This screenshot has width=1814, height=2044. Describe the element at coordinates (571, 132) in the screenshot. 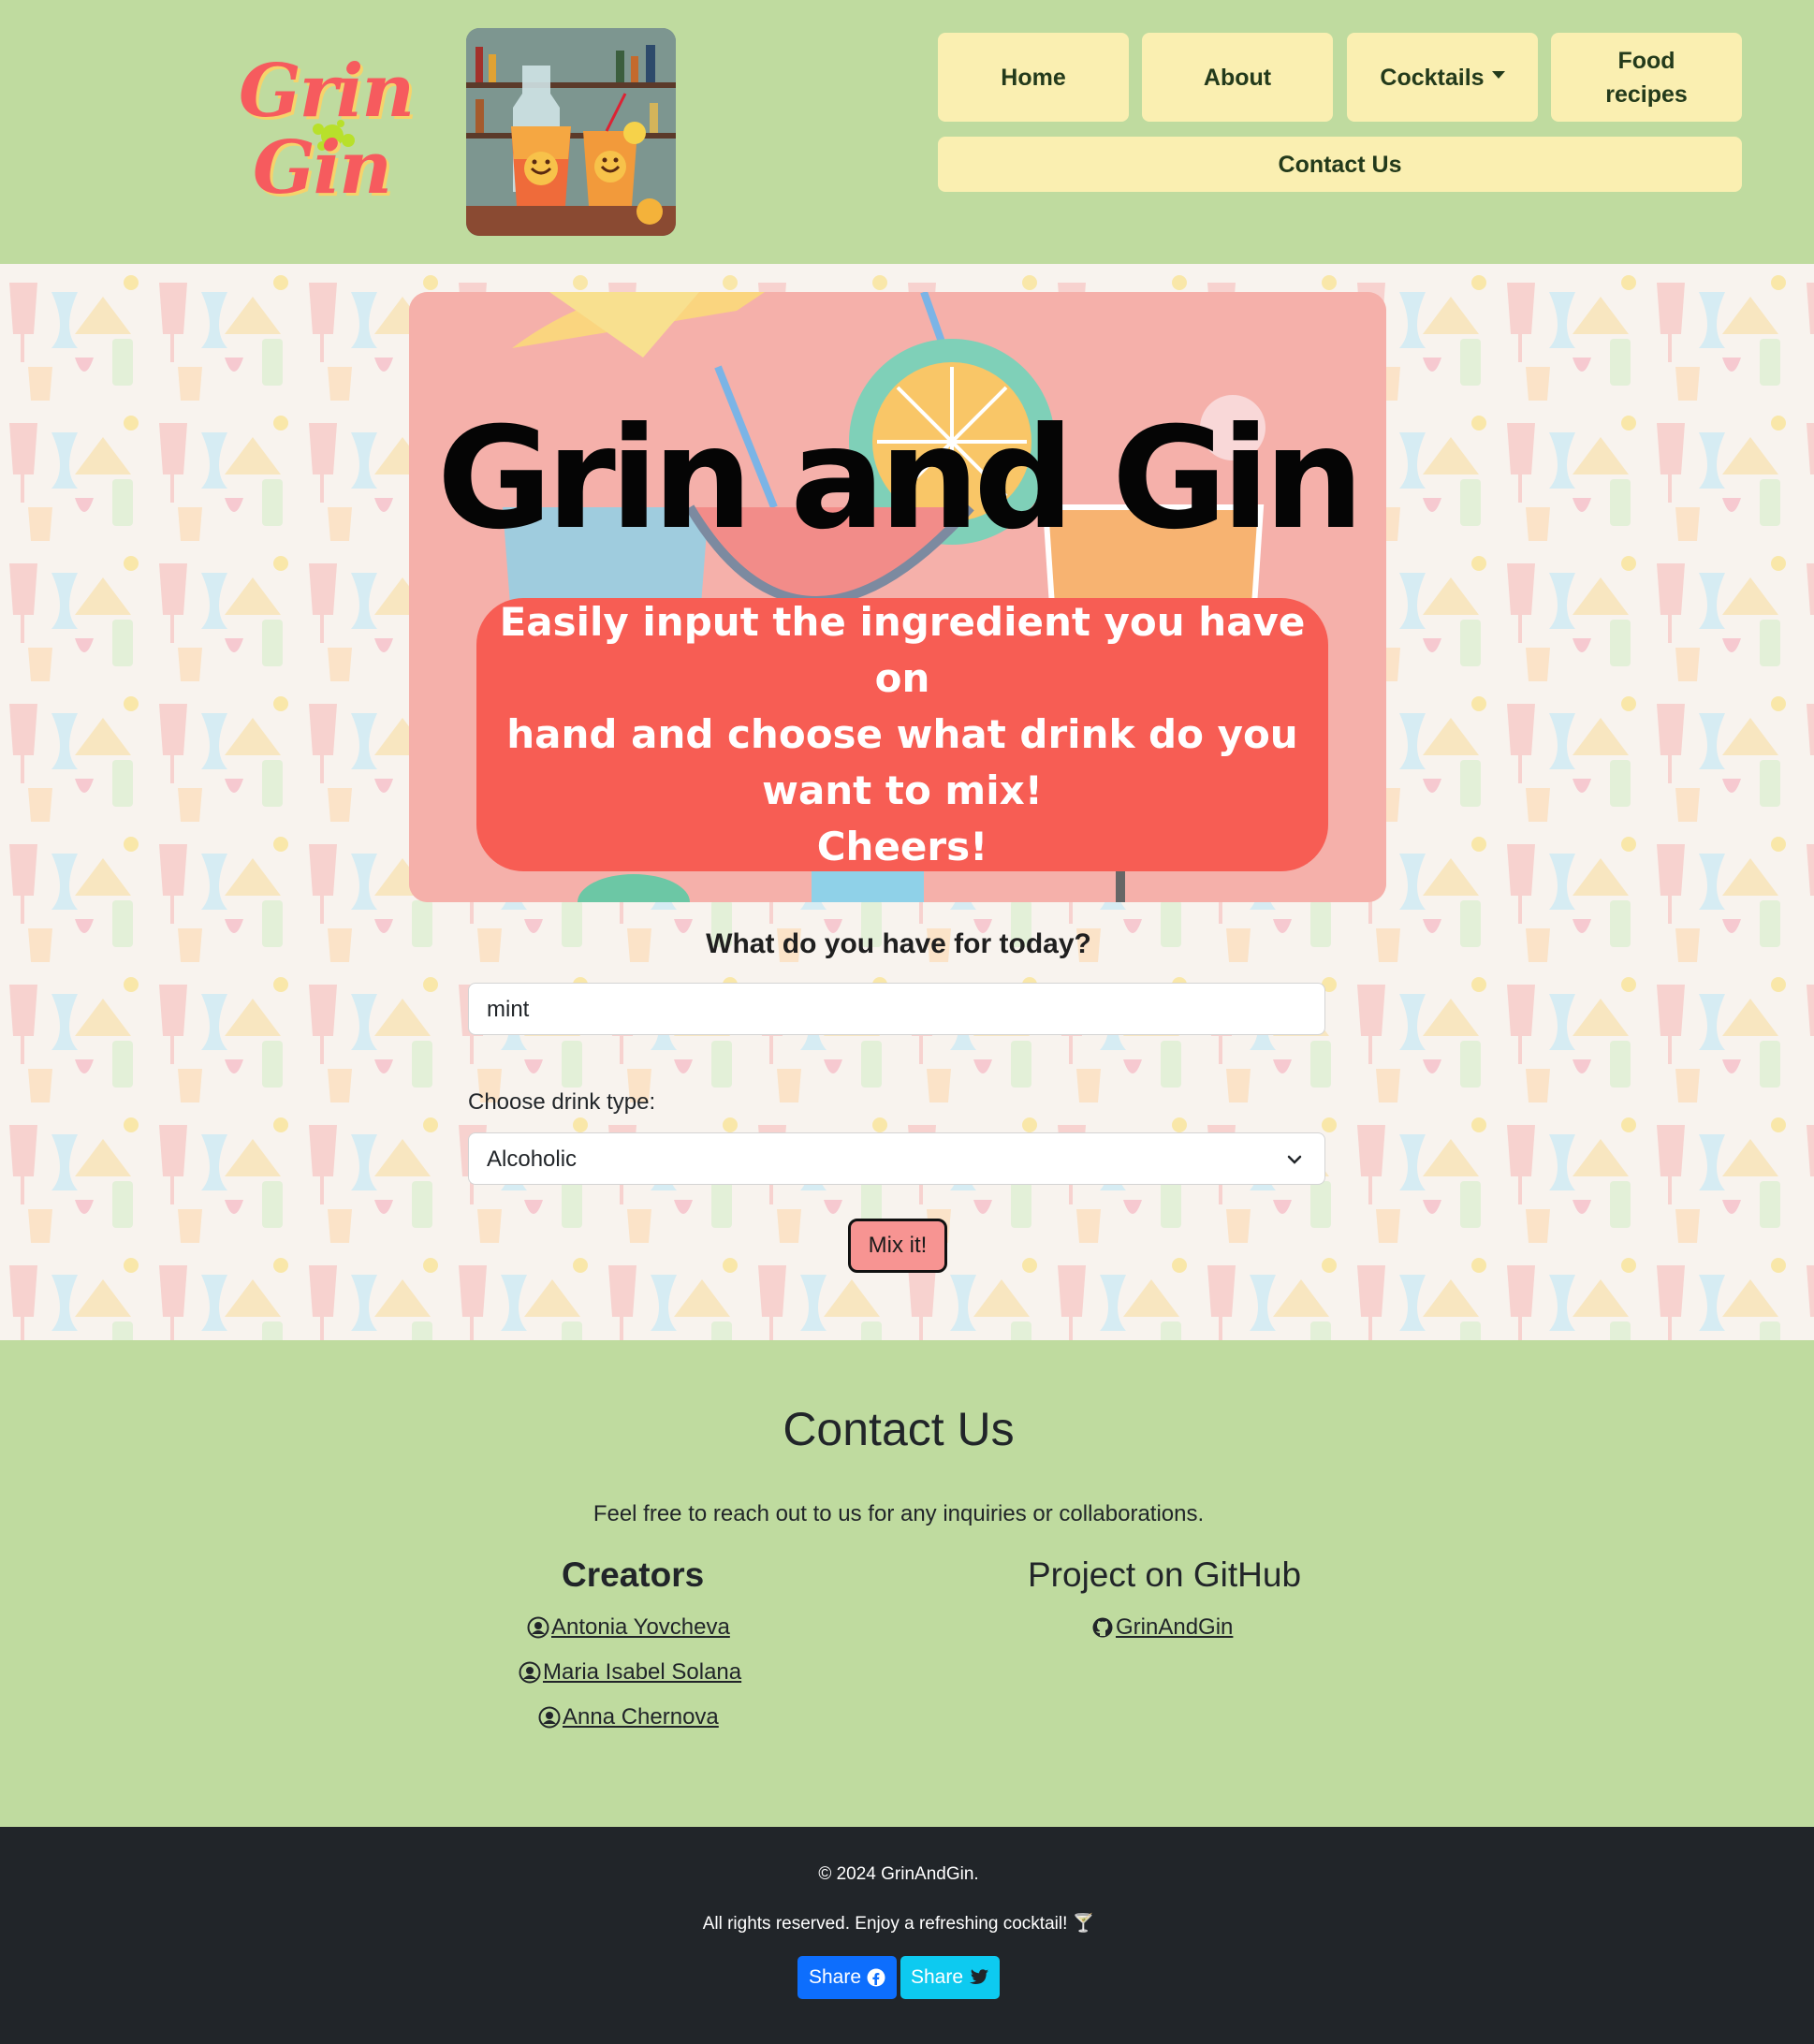

I see `header-cocktail-illustration` at that location.